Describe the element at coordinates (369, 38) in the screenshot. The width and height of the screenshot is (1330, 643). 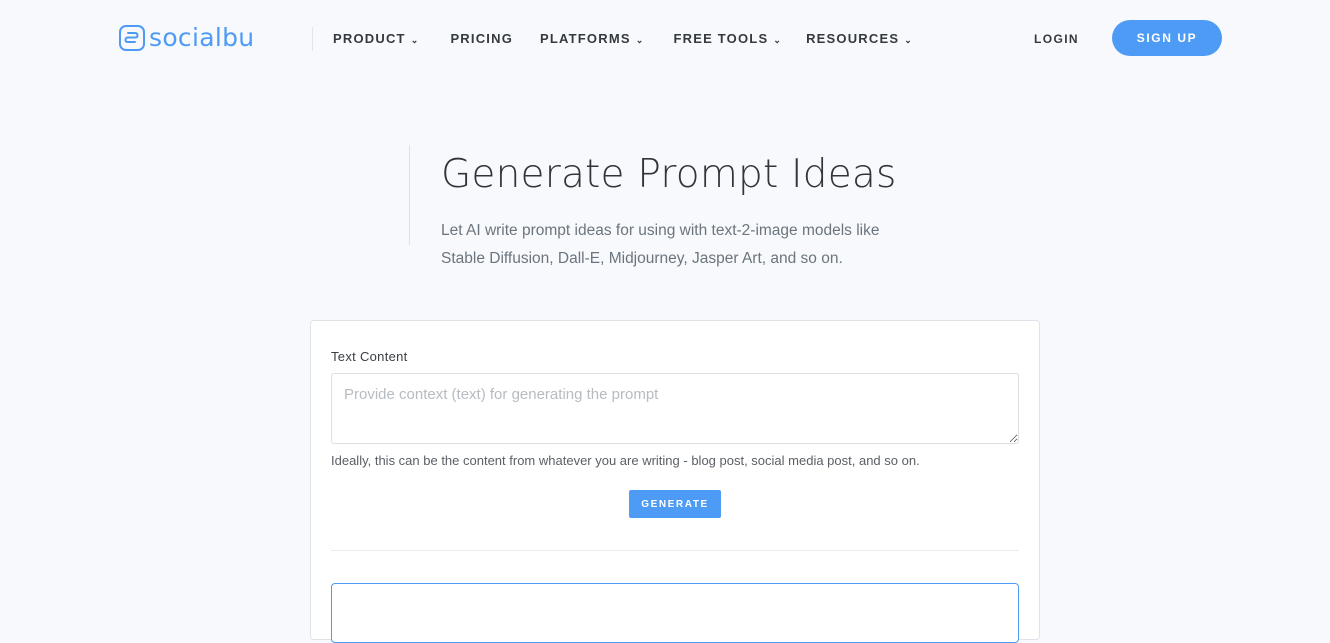
I see `nav-item-label: PRODUCT` at that location.